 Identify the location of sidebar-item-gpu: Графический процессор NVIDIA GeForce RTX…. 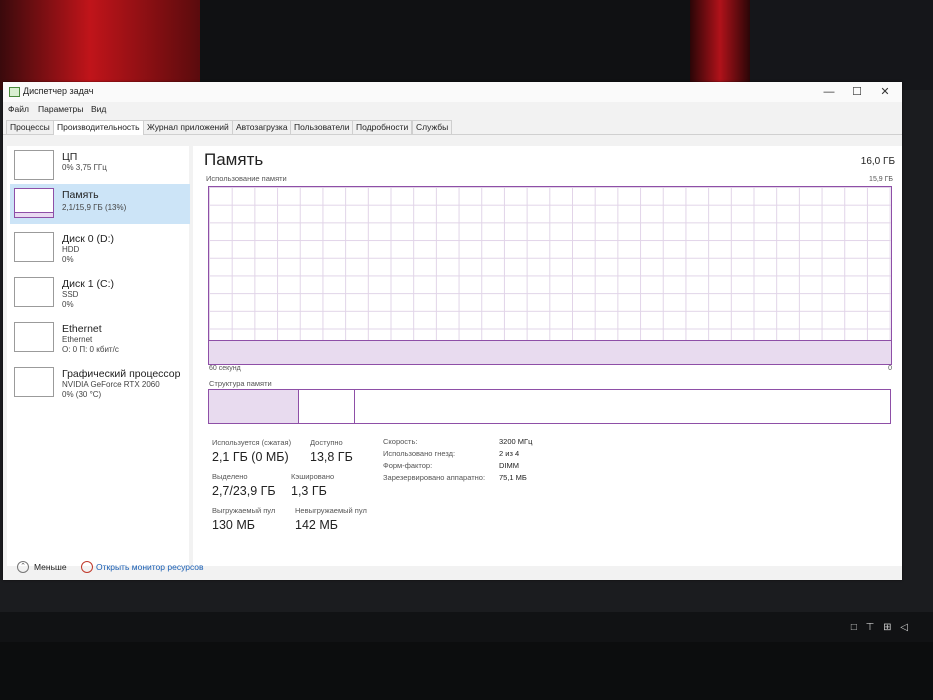
(100, 383).